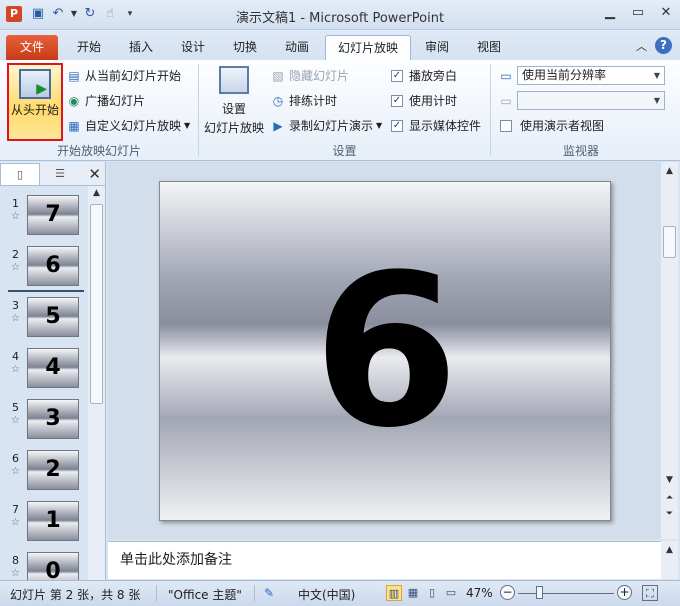 The height and width of the screenshot is (606, 680). Describe the element at coordinates (489, 47) in the screenshot. I see `tab-view: 视图` at that location.